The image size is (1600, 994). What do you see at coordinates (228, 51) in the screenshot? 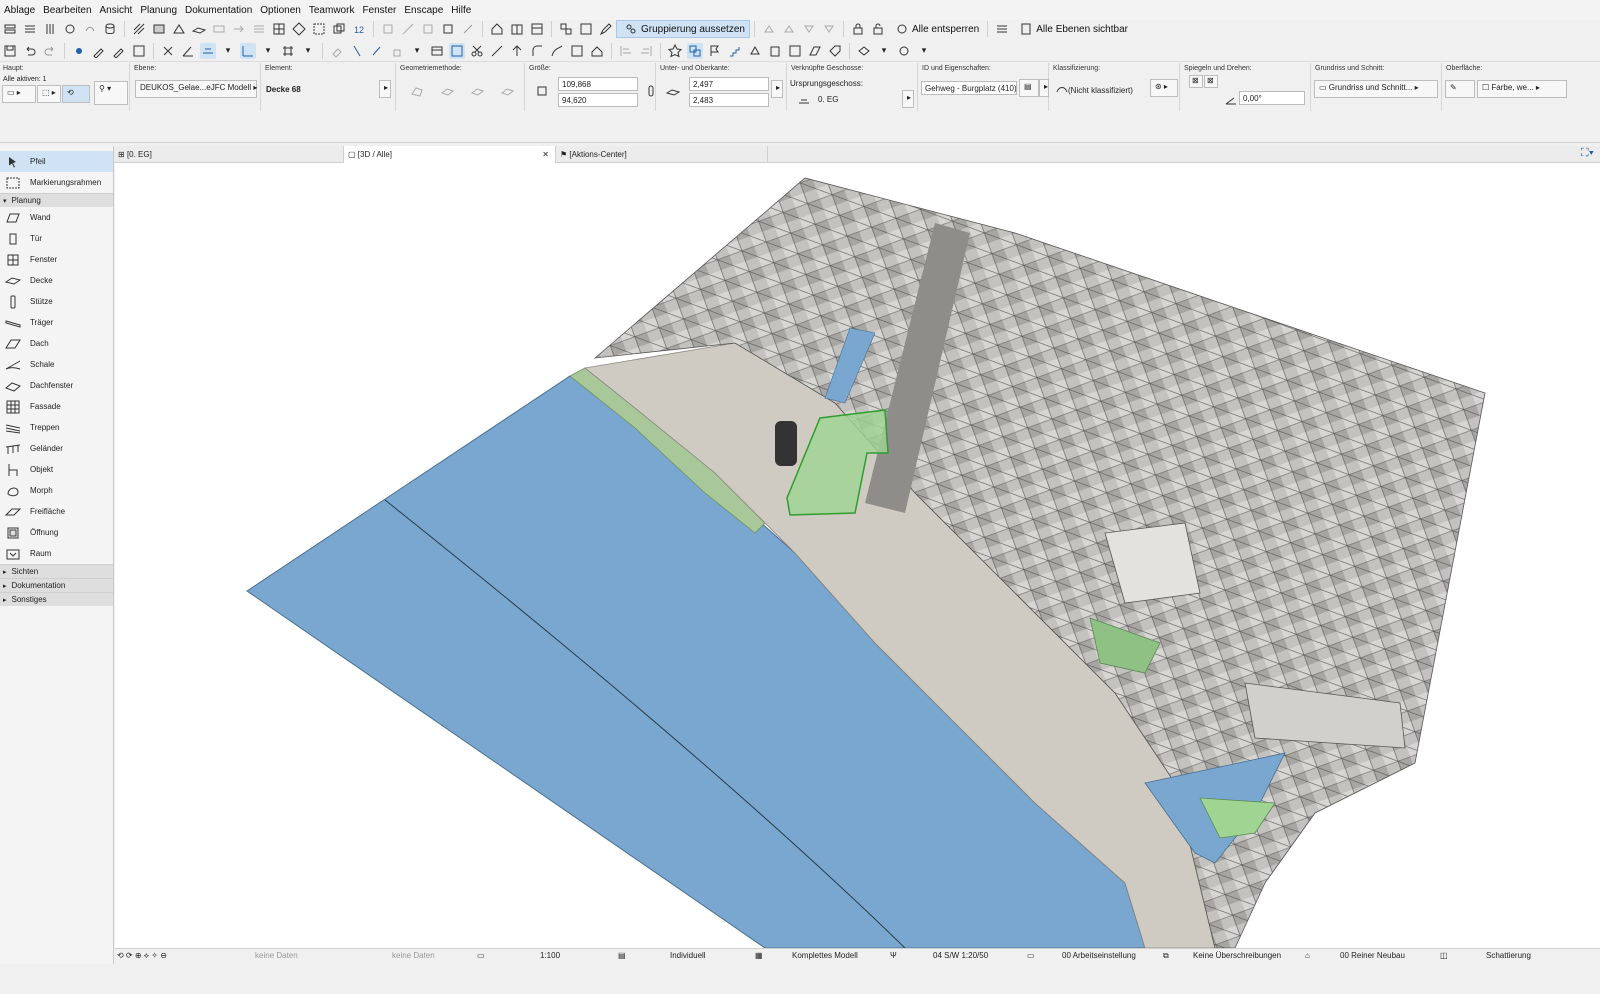
I see `dropdown-icon: ▾` at bounding box center [228, 51].